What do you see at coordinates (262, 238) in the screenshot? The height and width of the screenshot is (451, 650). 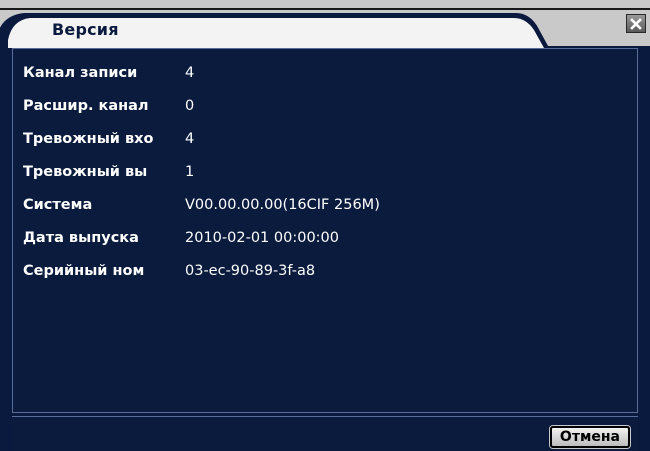 I see `row-value: 2010-02-01 00:00:00` at bounding box center [262, 238].